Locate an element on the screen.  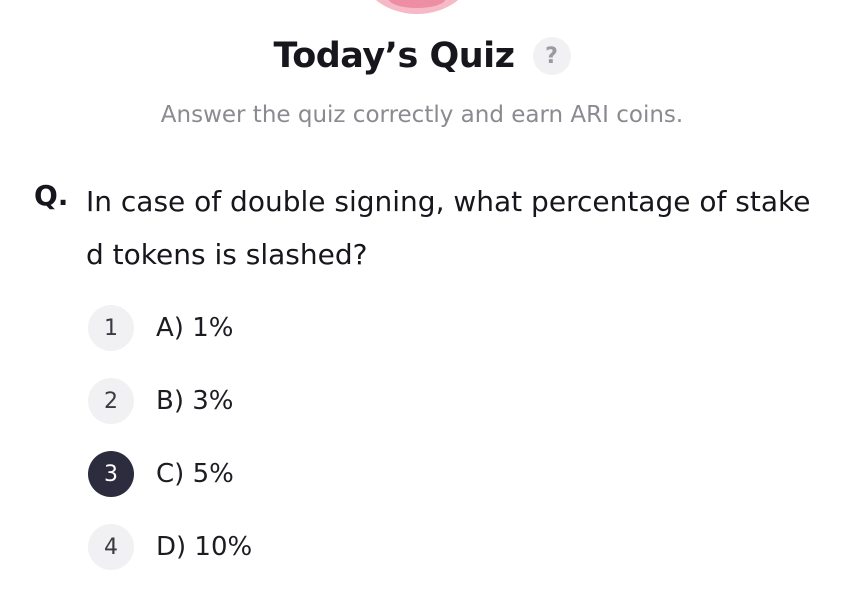
option-label: D) 10% is located at coordinates (204, 547).